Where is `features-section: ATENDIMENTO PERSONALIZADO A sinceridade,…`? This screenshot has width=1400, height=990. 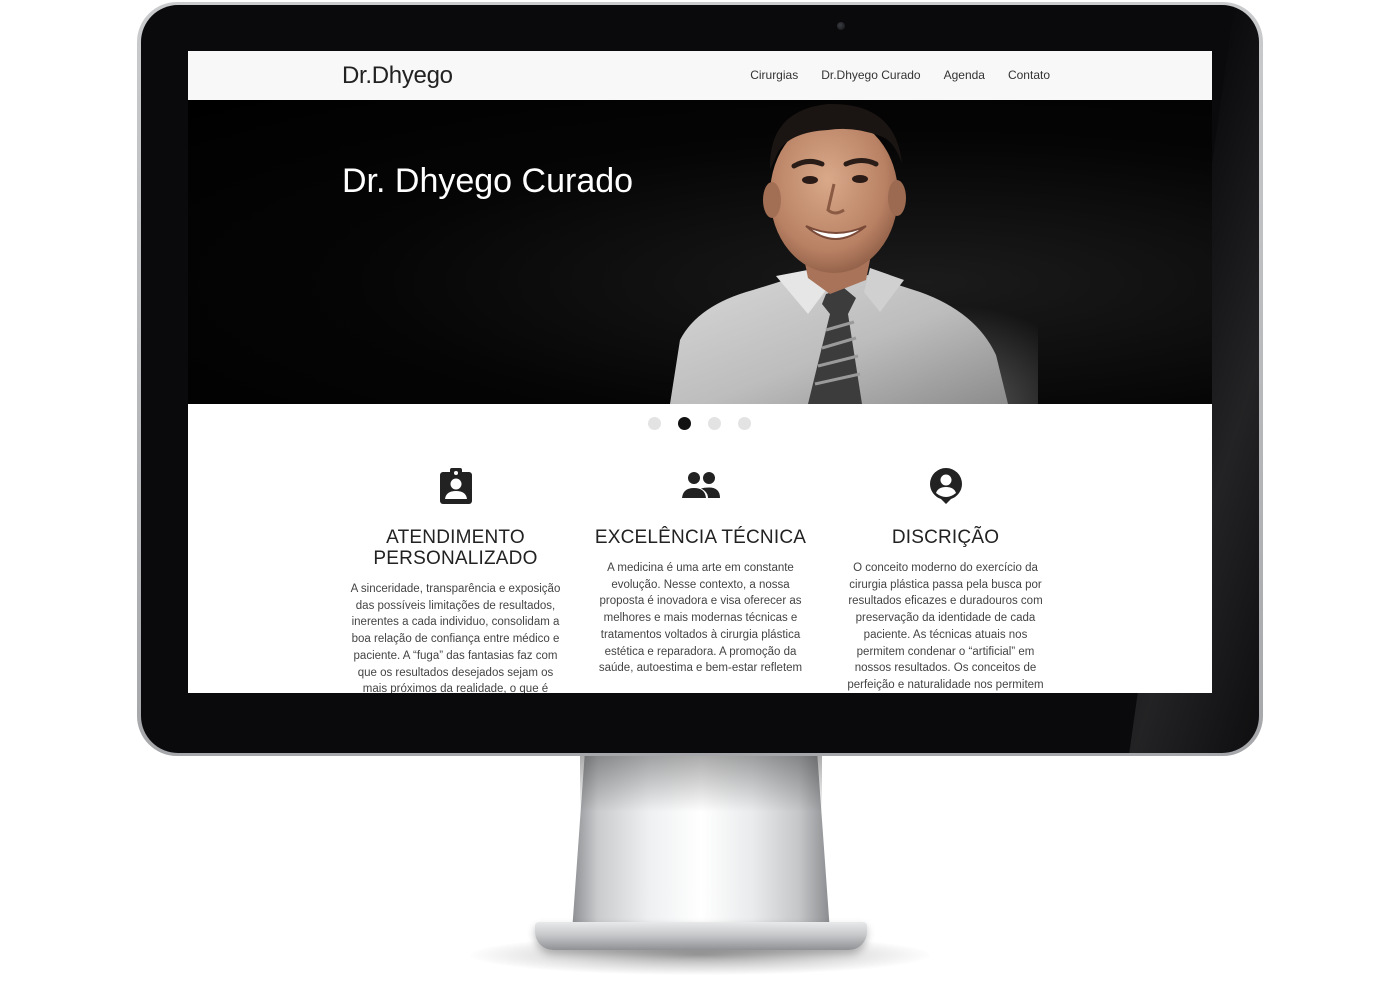
features-section: ATENDIMENTO PERSONALIZADO A sinceridade,… is located at coordinates (703, 580).